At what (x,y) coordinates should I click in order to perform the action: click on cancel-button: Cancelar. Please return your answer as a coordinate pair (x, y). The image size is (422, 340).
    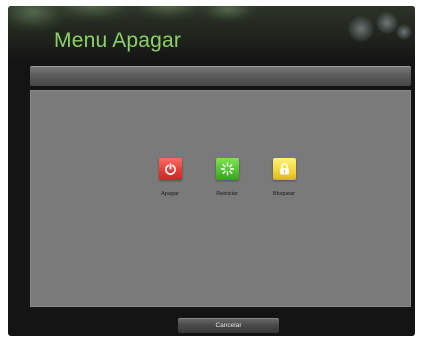
    Looking at the image, I should click on (228, 325).